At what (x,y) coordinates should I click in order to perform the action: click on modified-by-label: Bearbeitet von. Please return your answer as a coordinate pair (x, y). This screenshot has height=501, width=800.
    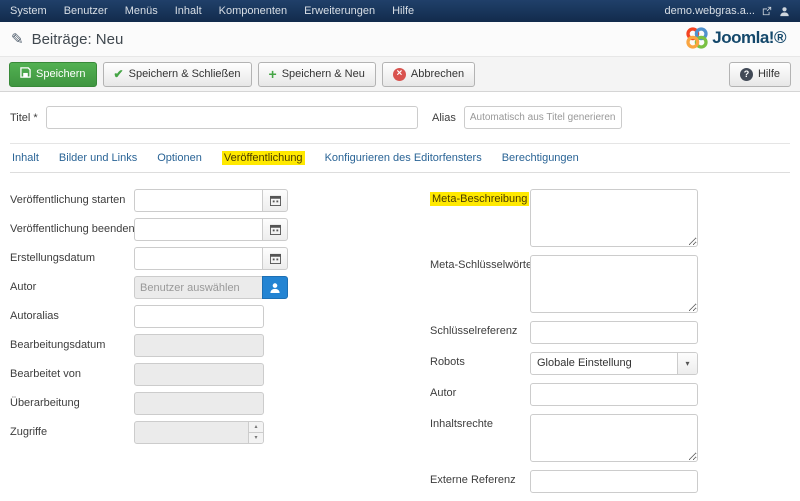
    Looking at the image, I should click on (45, 374).